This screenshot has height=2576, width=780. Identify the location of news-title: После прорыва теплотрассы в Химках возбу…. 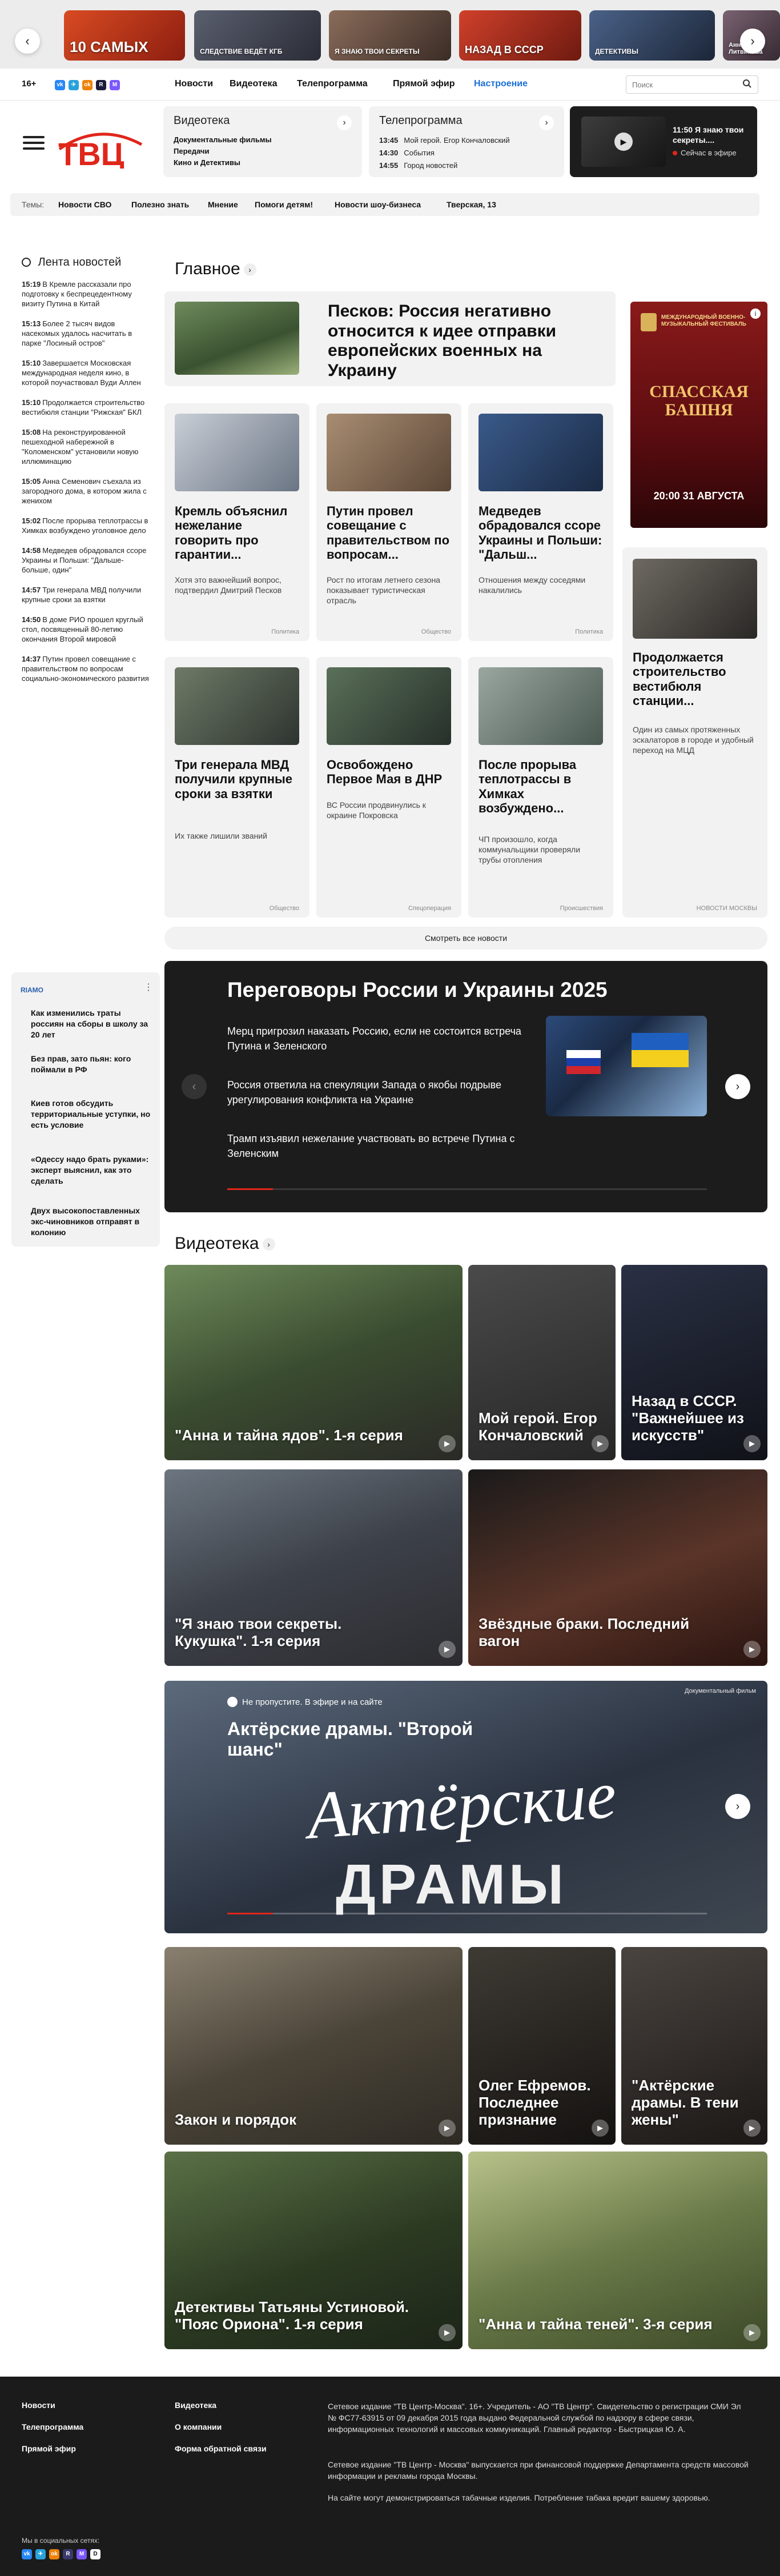
(541, 786).